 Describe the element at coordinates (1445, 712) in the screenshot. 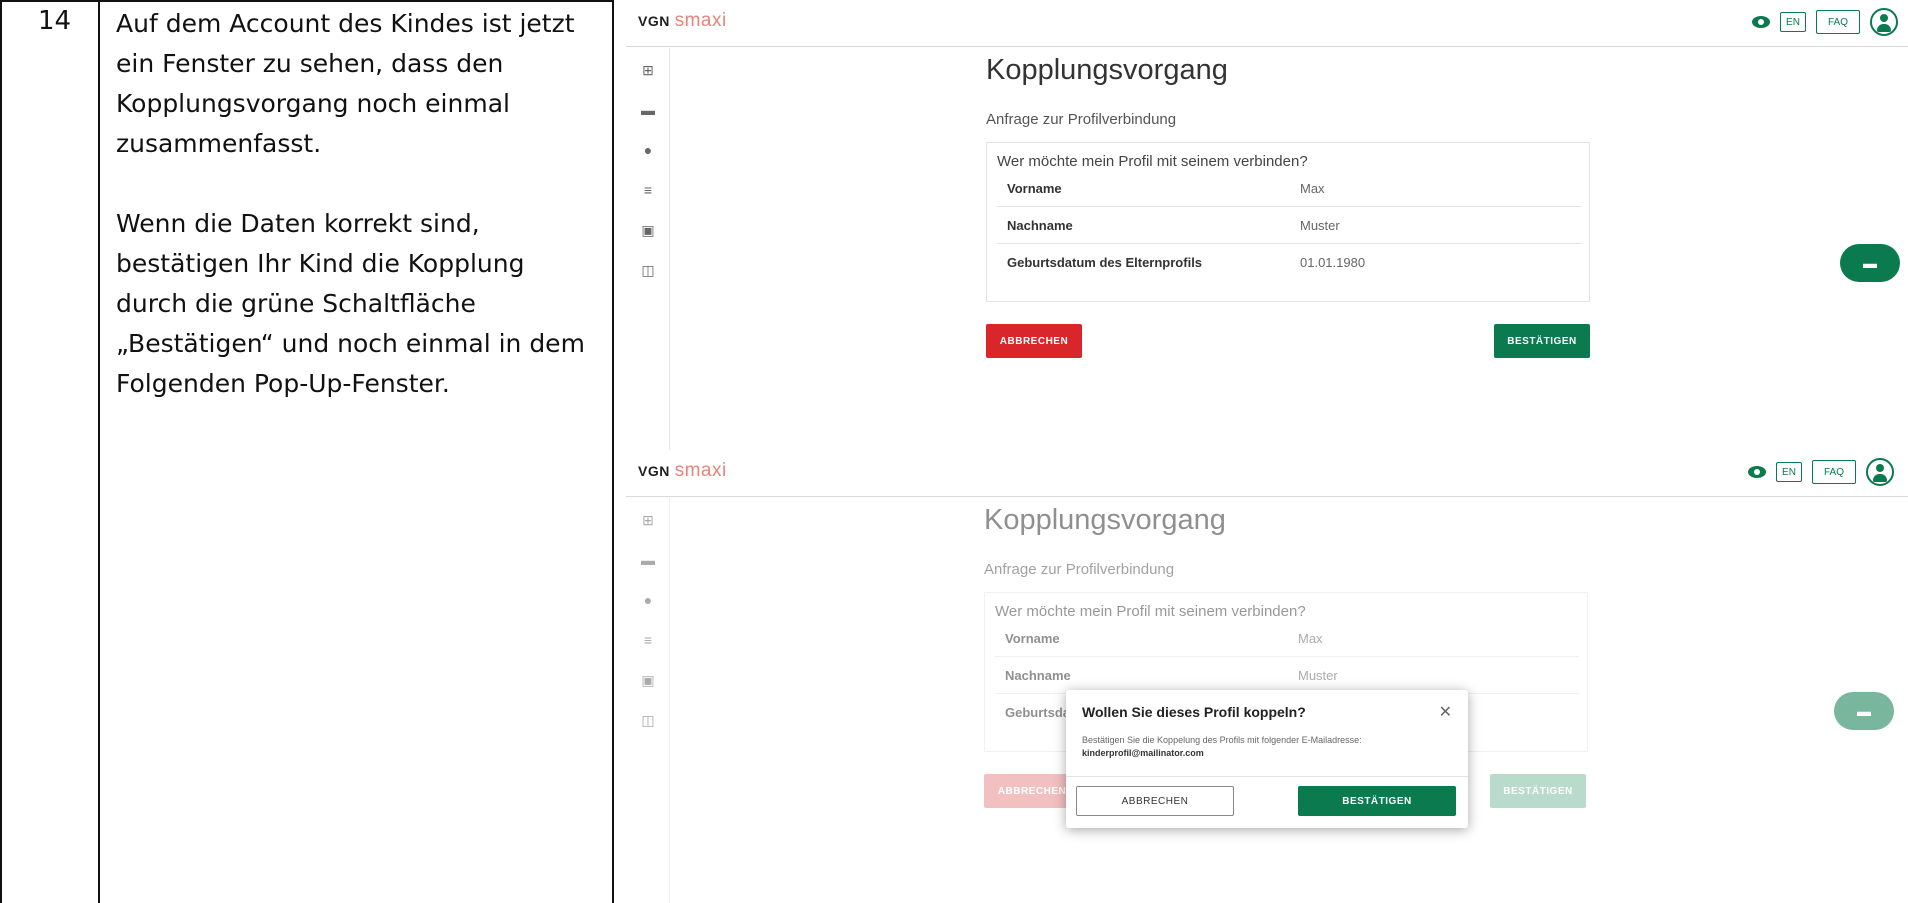

I see `close-icon: ✕` at that location.